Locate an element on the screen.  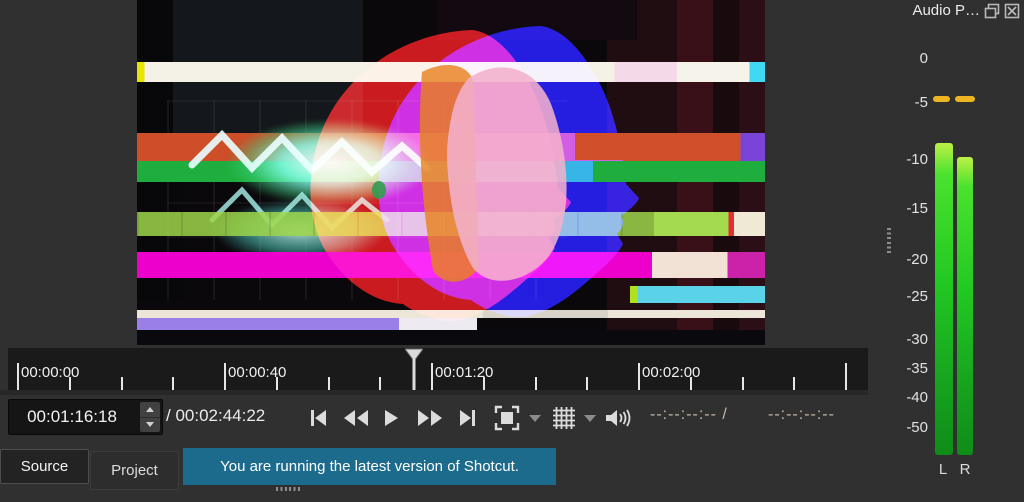
skip-previous-icon is located at coordinates (318, 418).